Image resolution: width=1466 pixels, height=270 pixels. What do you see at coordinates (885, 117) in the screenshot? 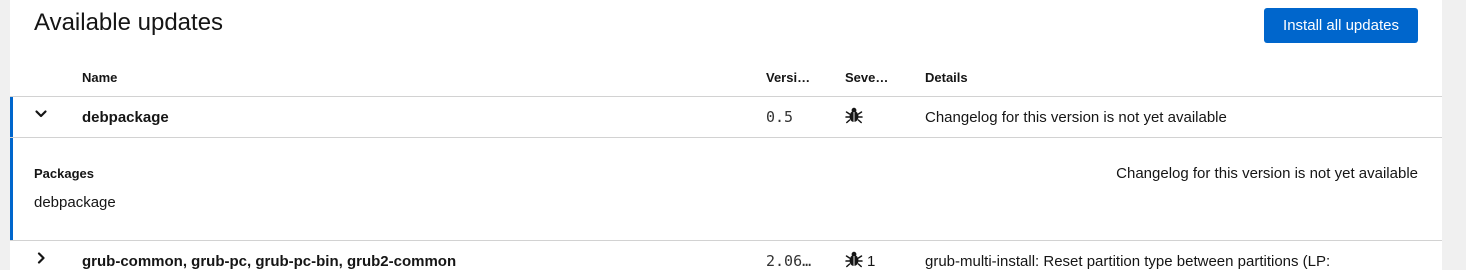
I see `severity-cell` at bounding box center [885, 117].